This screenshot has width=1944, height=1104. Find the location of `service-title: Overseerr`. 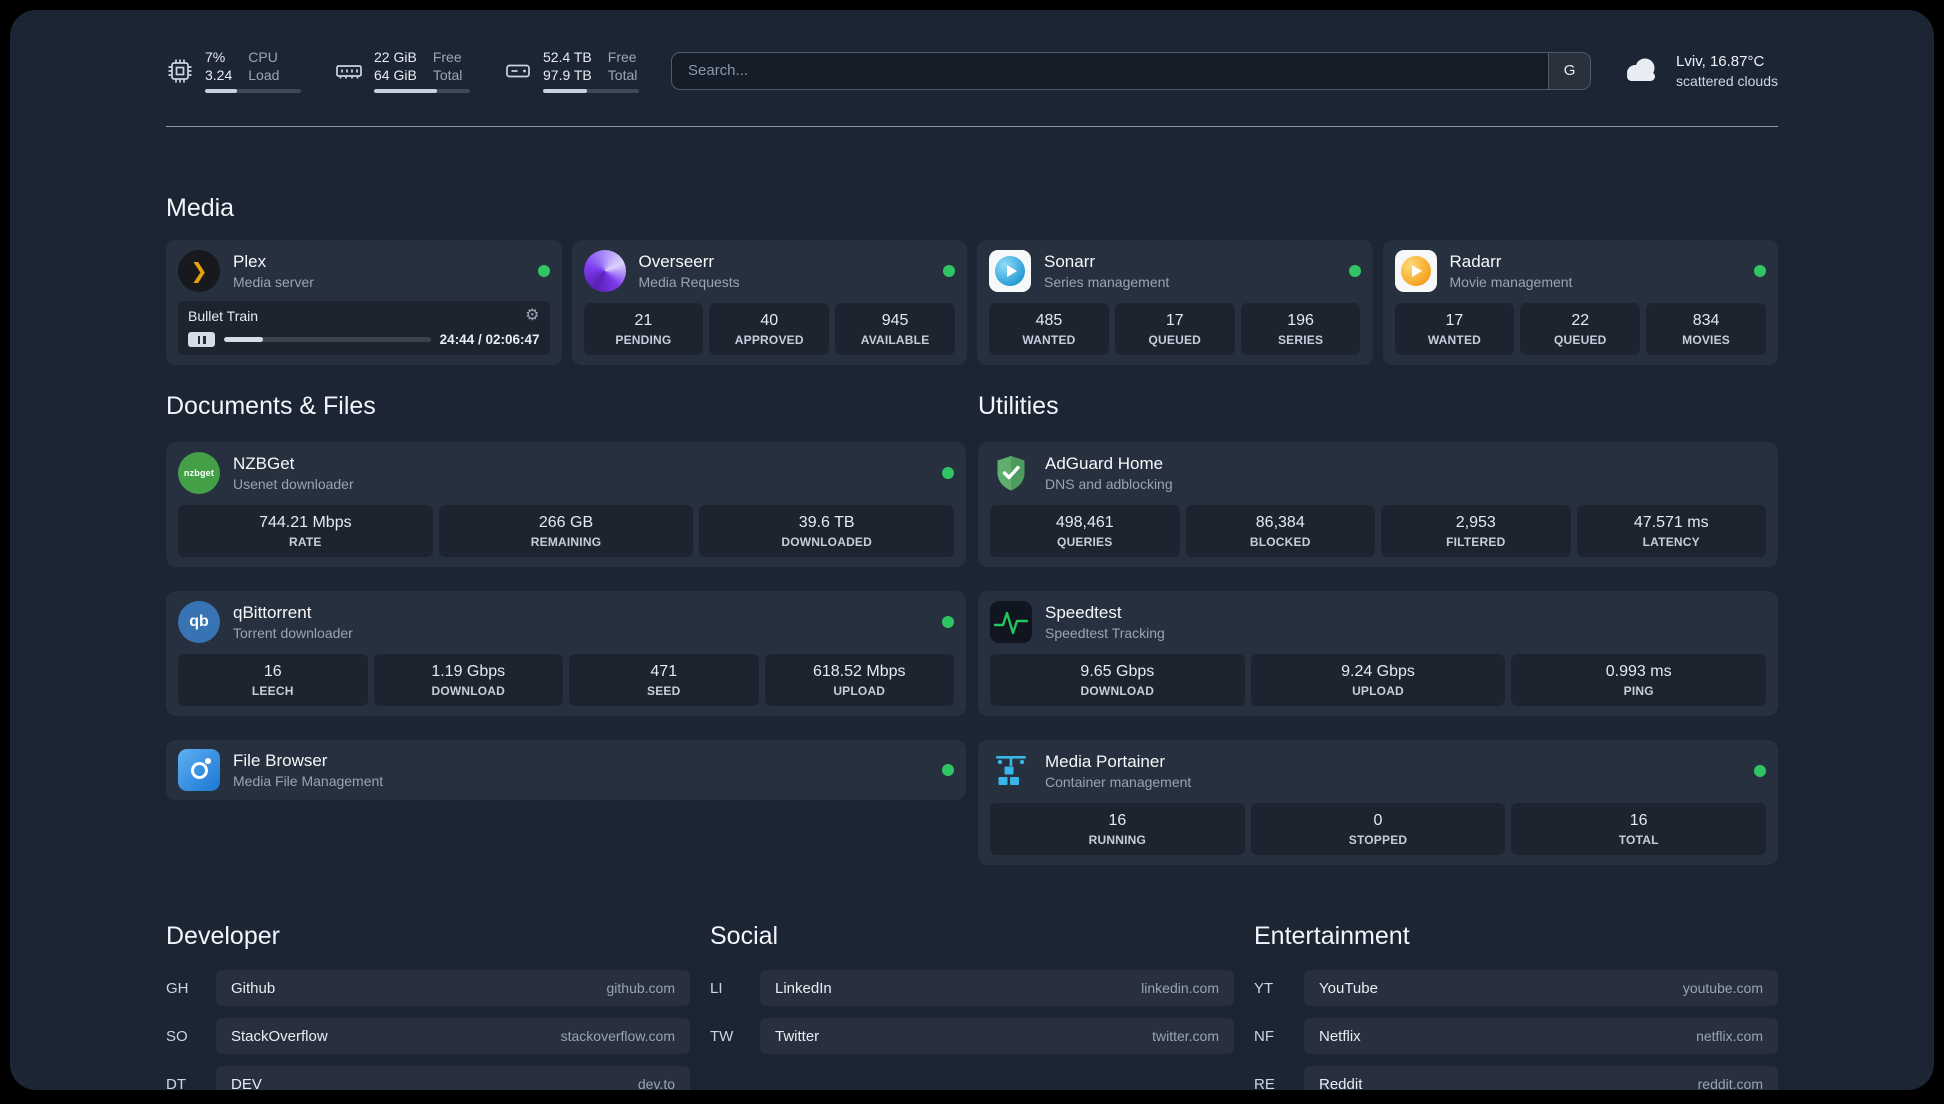

service-title: Overseerr is located at coordinates (676, 261).